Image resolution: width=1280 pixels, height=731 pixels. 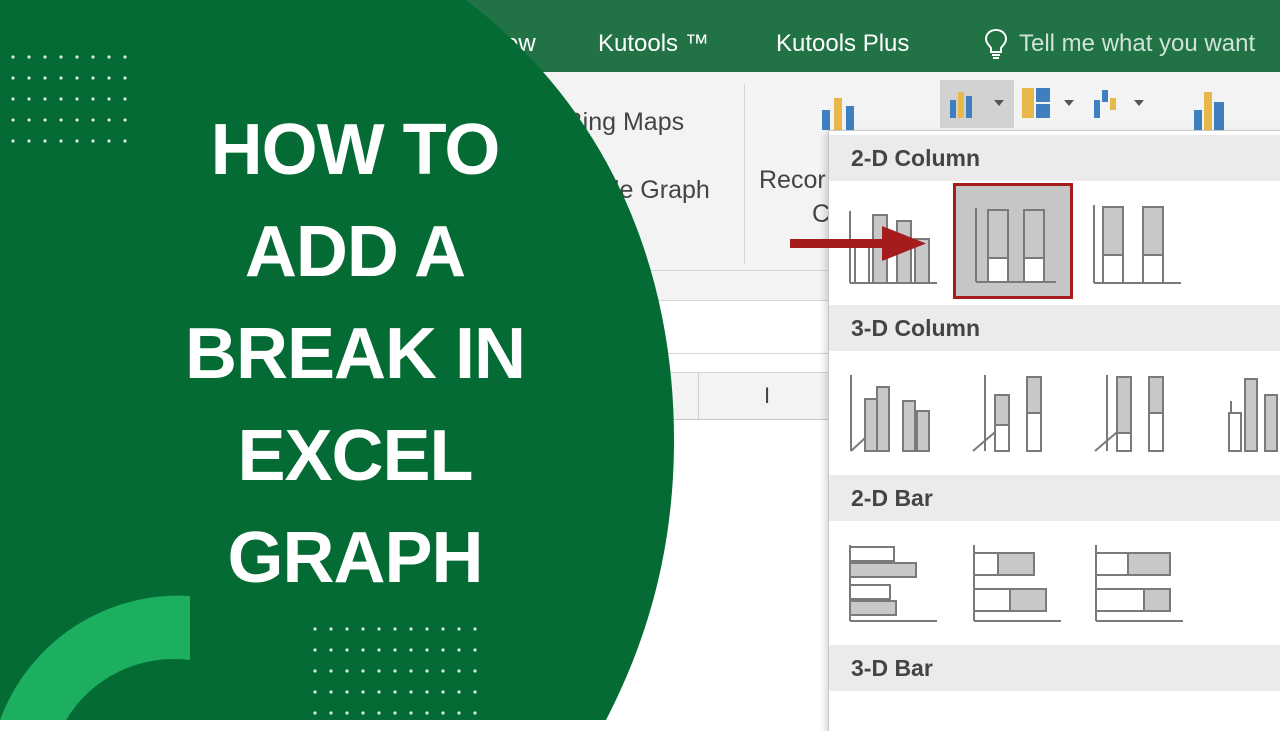 What do you see at coordinates (1137, 44) in the screenshot?
I see `tell-me-search: Tell me what you want` at bounding box center [1137, 44].